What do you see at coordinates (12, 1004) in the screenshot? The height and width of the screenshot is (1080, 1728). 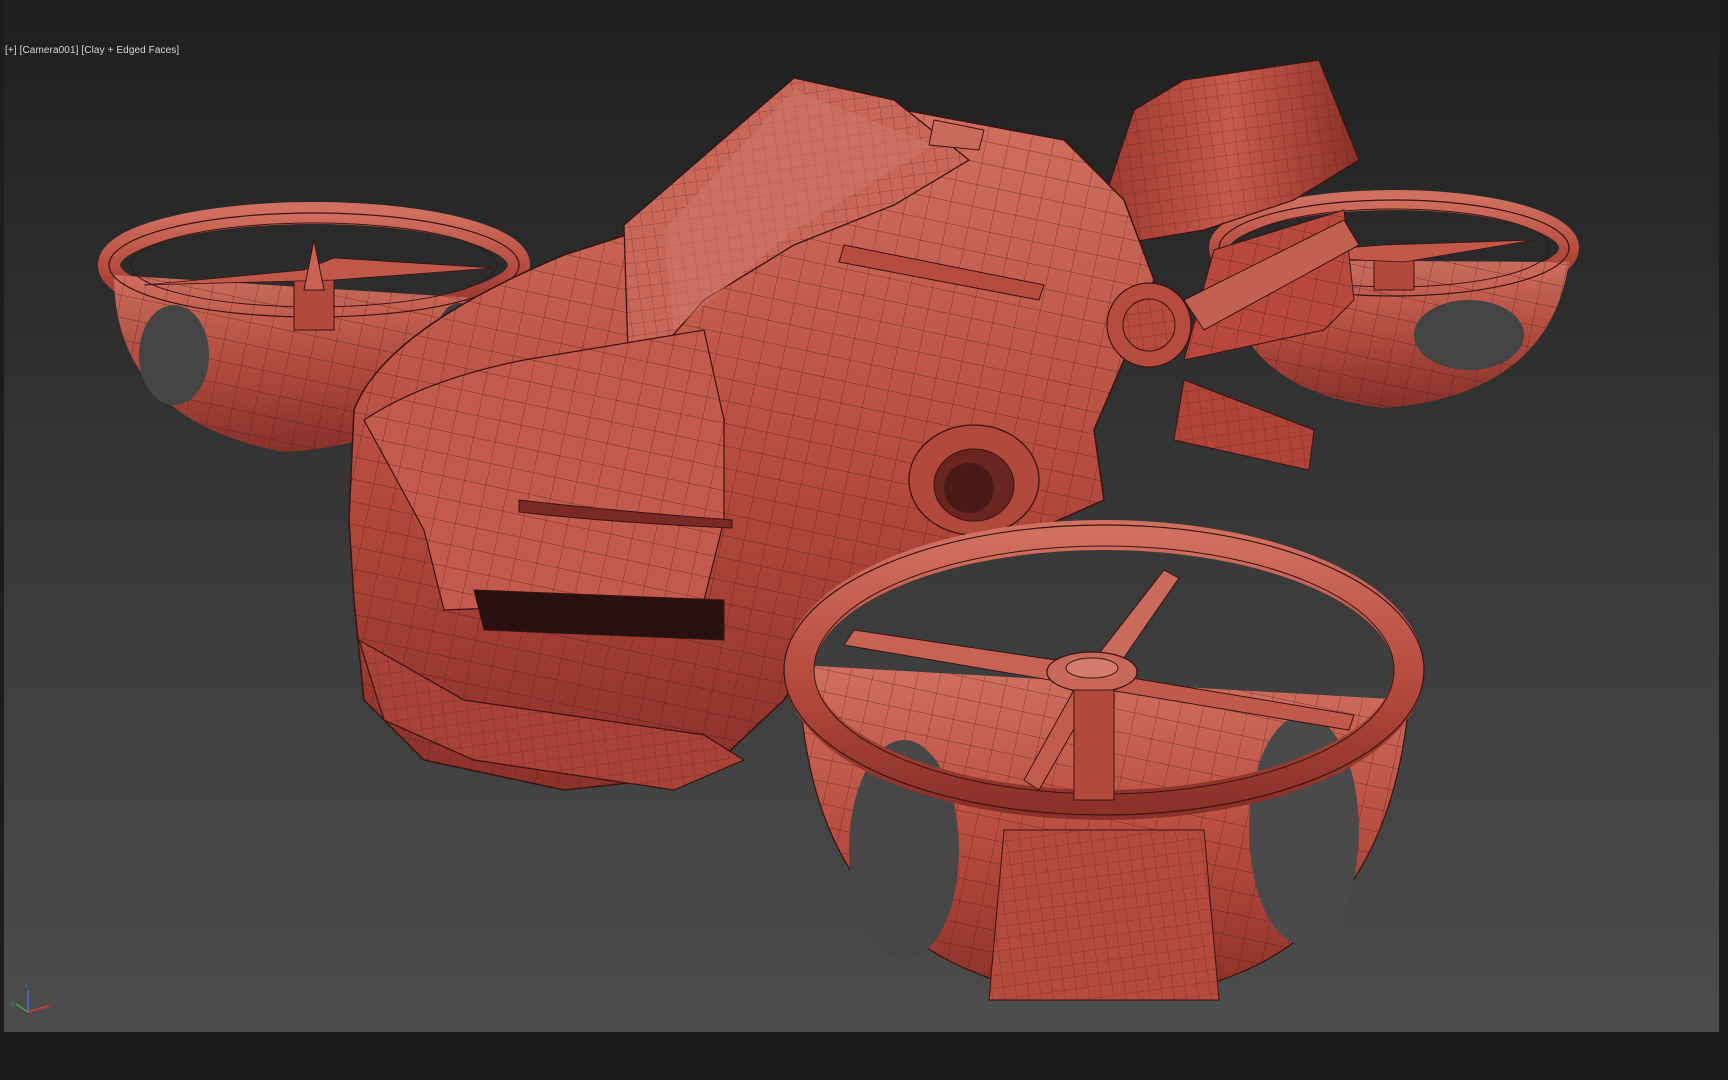 I see `axis-y-label: y` at bounding box center [12, 1004].